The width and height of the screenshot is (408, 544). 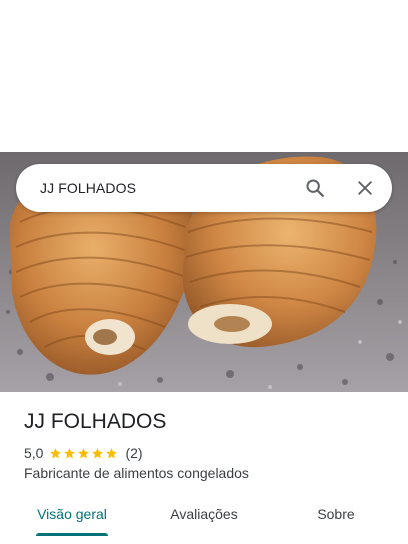 What do you see at coordinates (88, 188) in the screenshot?
I see `search-input: JJ FOLHADOS` at bounding box center [88, 188].